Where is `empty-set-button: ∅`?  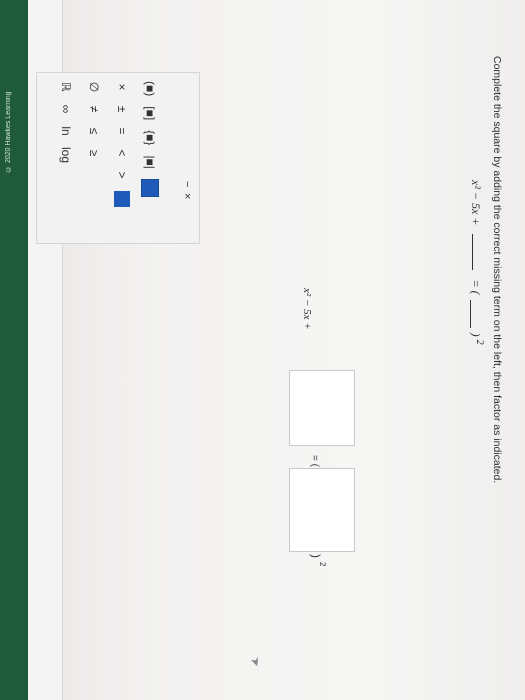
empty-set-button: ∅ is located at coordinates (94, 87).